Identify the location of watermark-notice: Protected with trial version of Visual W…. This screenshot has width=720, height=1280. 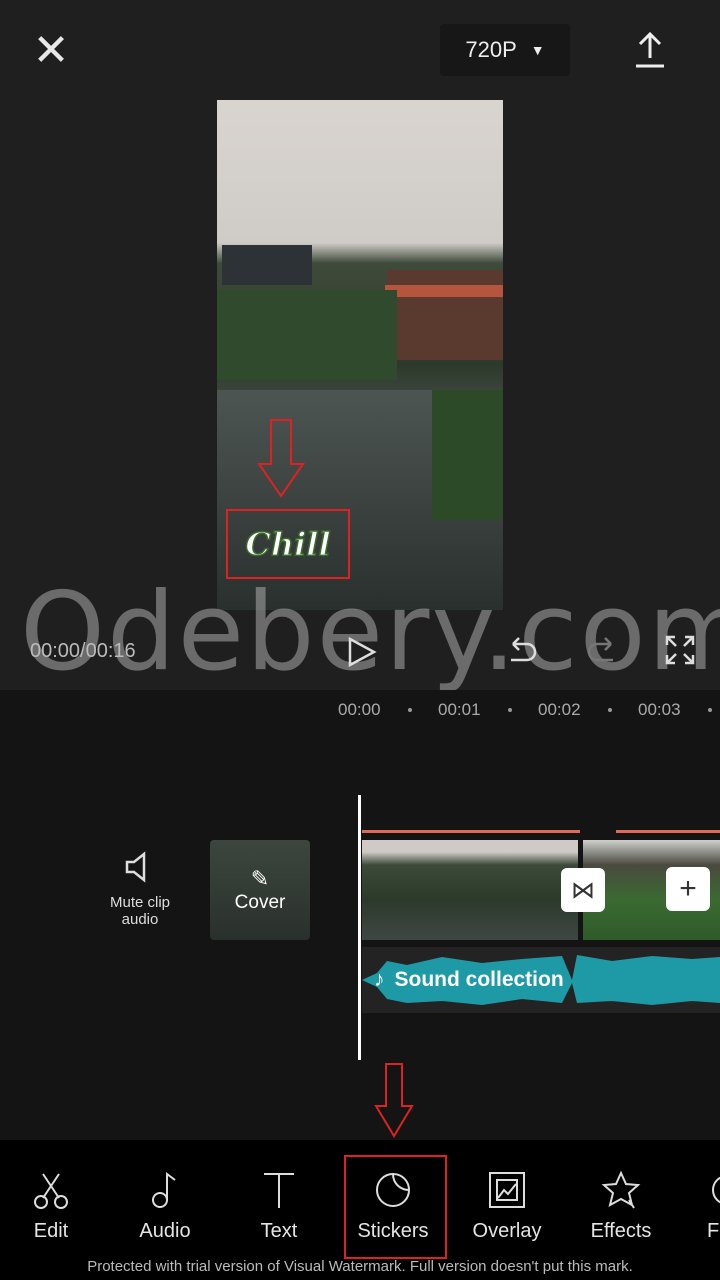
(360, 1266).